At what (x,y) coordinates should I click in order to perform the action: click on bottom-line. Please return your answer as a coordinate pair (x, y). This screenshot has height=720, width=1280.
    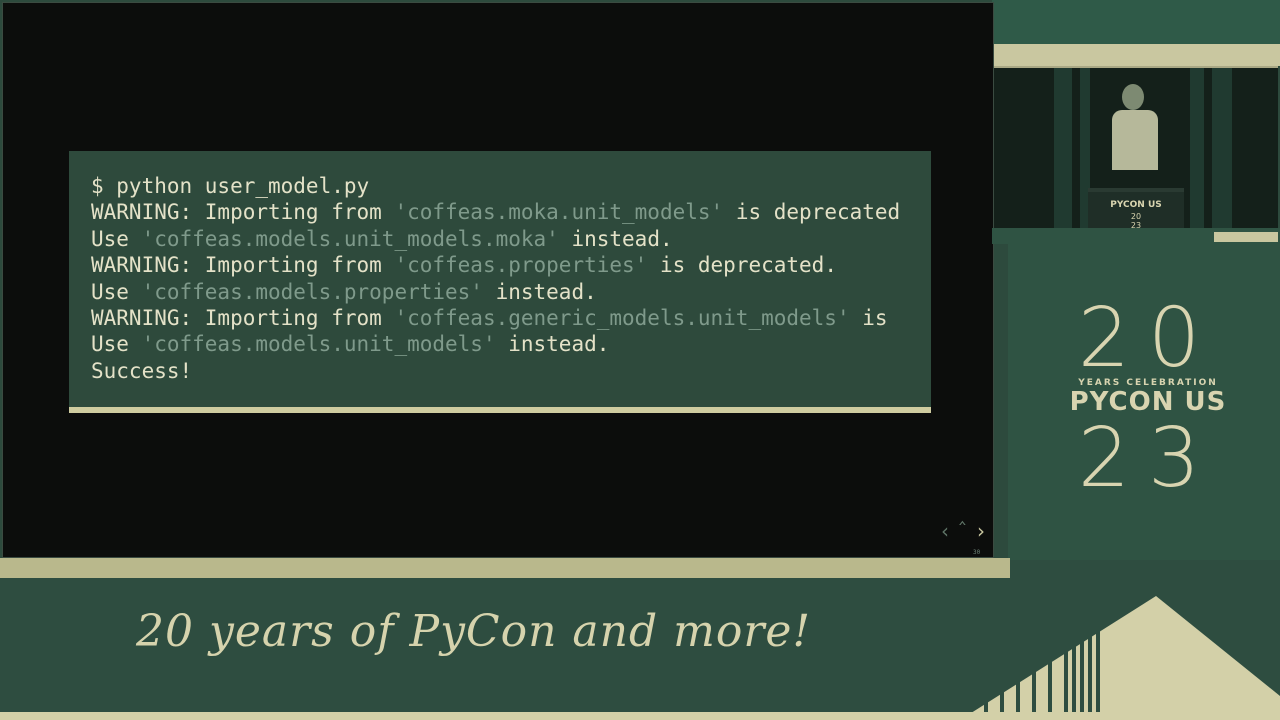
    Looking at the image, I should click on (640, 716).